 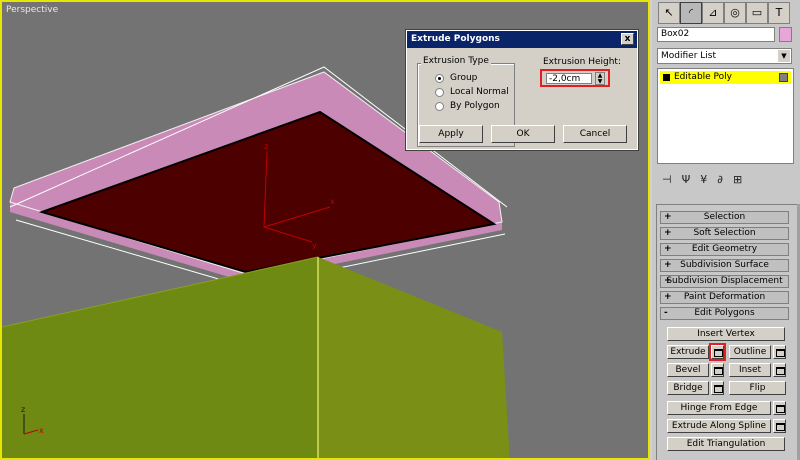 I want to click on bridge-settings-icon, so click(x=717, y=388).